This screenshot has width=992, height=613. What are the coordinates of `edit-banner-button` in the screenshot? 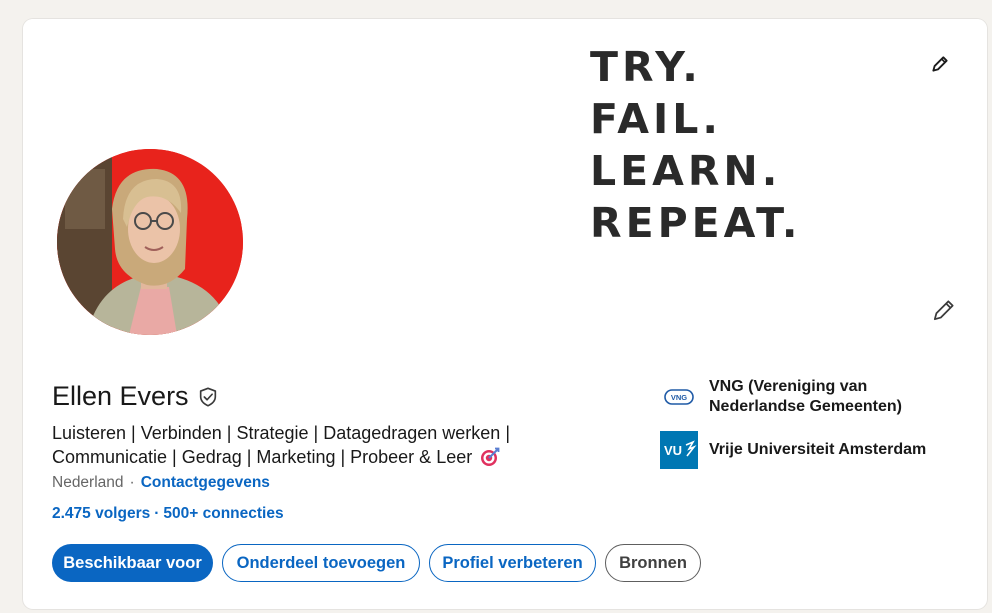 It's located at (940, 64).